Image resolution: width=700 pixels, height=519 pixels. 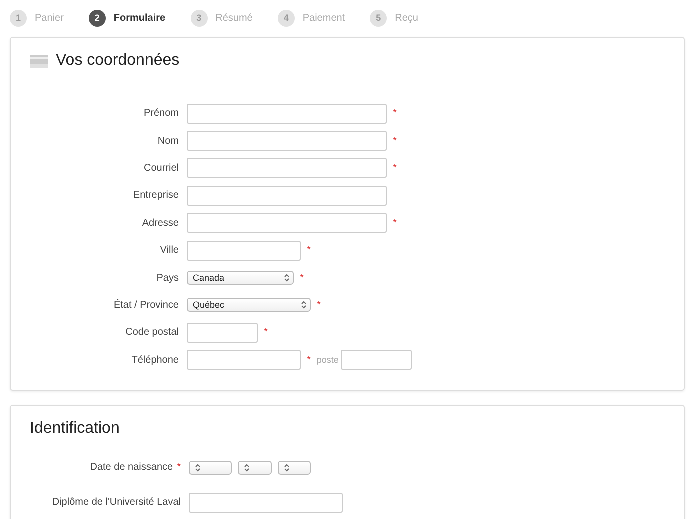 What do you see at coordinates (75, 429) in the screenshot?
I see `section-title: Identification` at bounding box center [75, 429].